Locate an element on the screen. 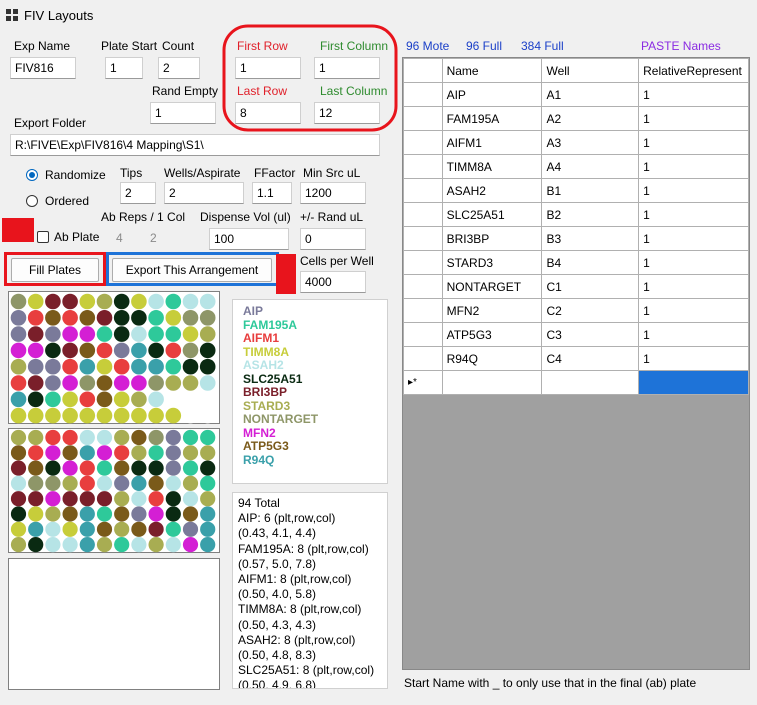 The image size is (757, 705). grid-cell: BRI3BP is located at coordinates (492, 238).